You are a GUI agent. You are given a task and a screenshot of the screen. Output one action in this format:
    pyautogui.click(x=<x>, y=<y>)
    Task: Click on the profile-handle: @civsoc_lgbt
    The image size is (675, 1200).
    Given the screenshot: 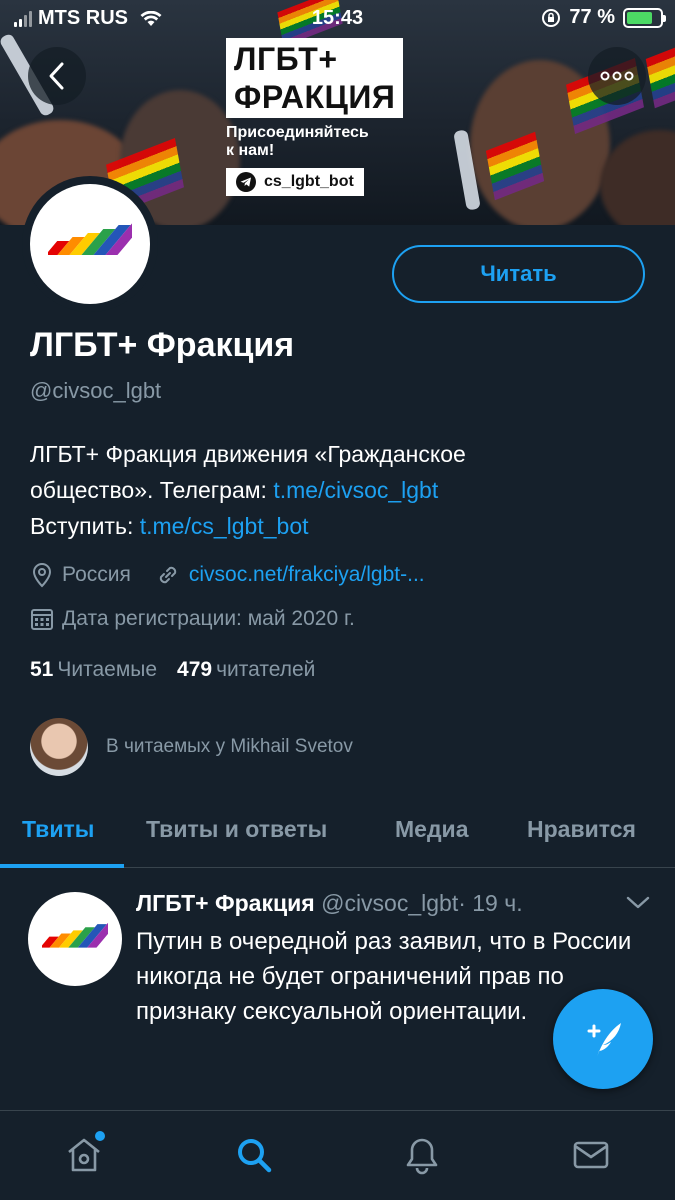 What is the action you would take?
    pyautogui.click(x=96, y=390)
    